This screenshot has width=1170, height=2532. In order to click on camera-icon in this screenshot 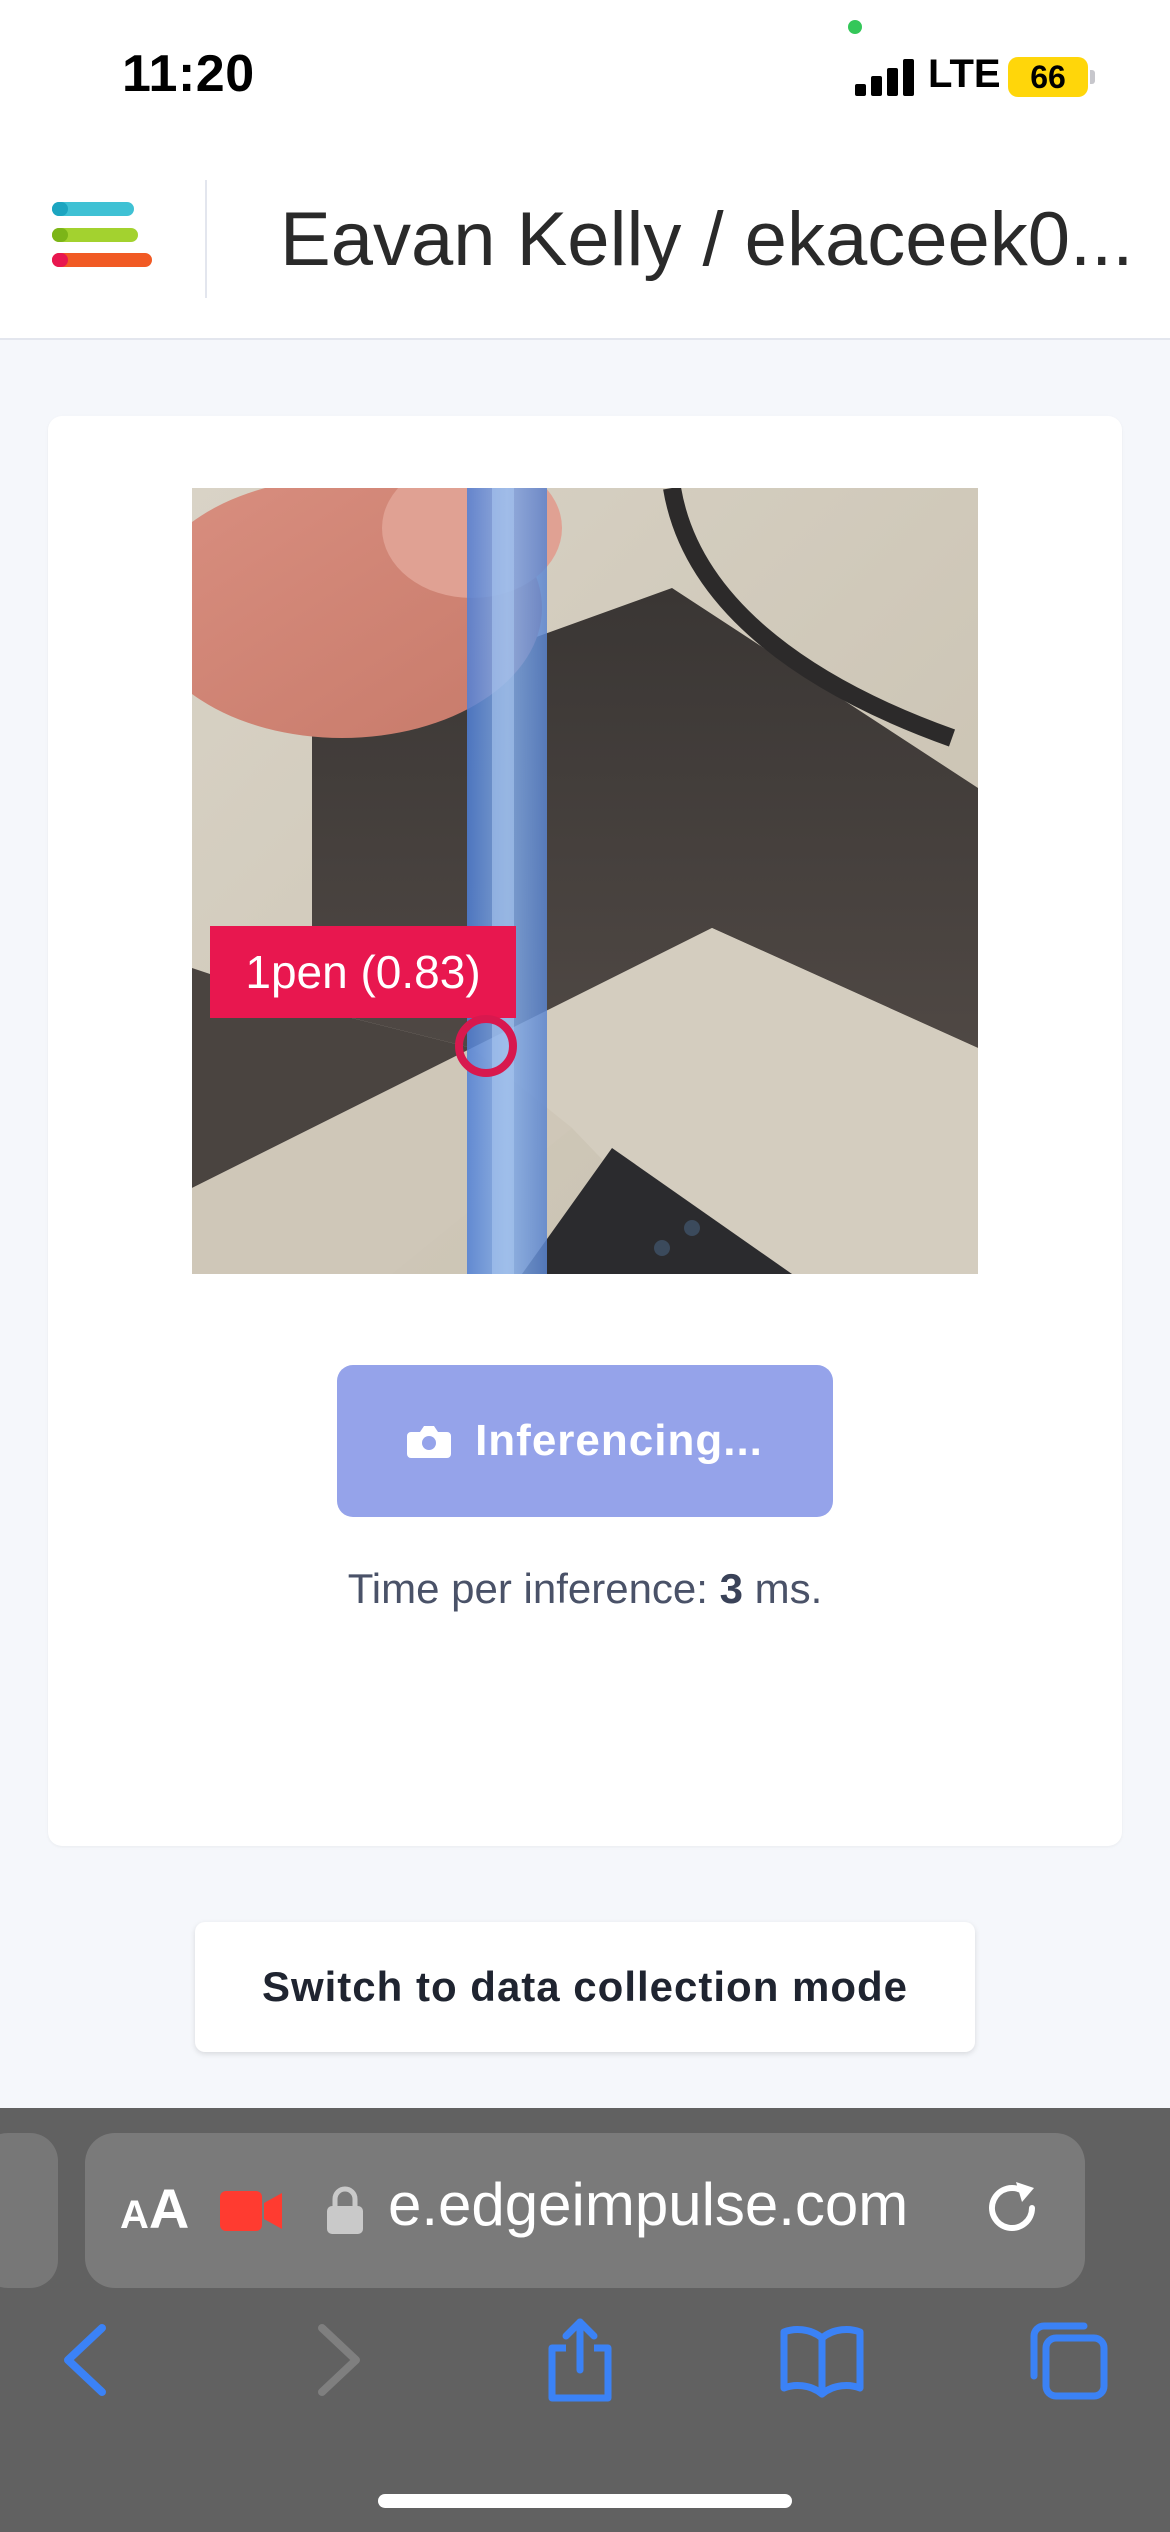, I will do `click(429, 1442)`.